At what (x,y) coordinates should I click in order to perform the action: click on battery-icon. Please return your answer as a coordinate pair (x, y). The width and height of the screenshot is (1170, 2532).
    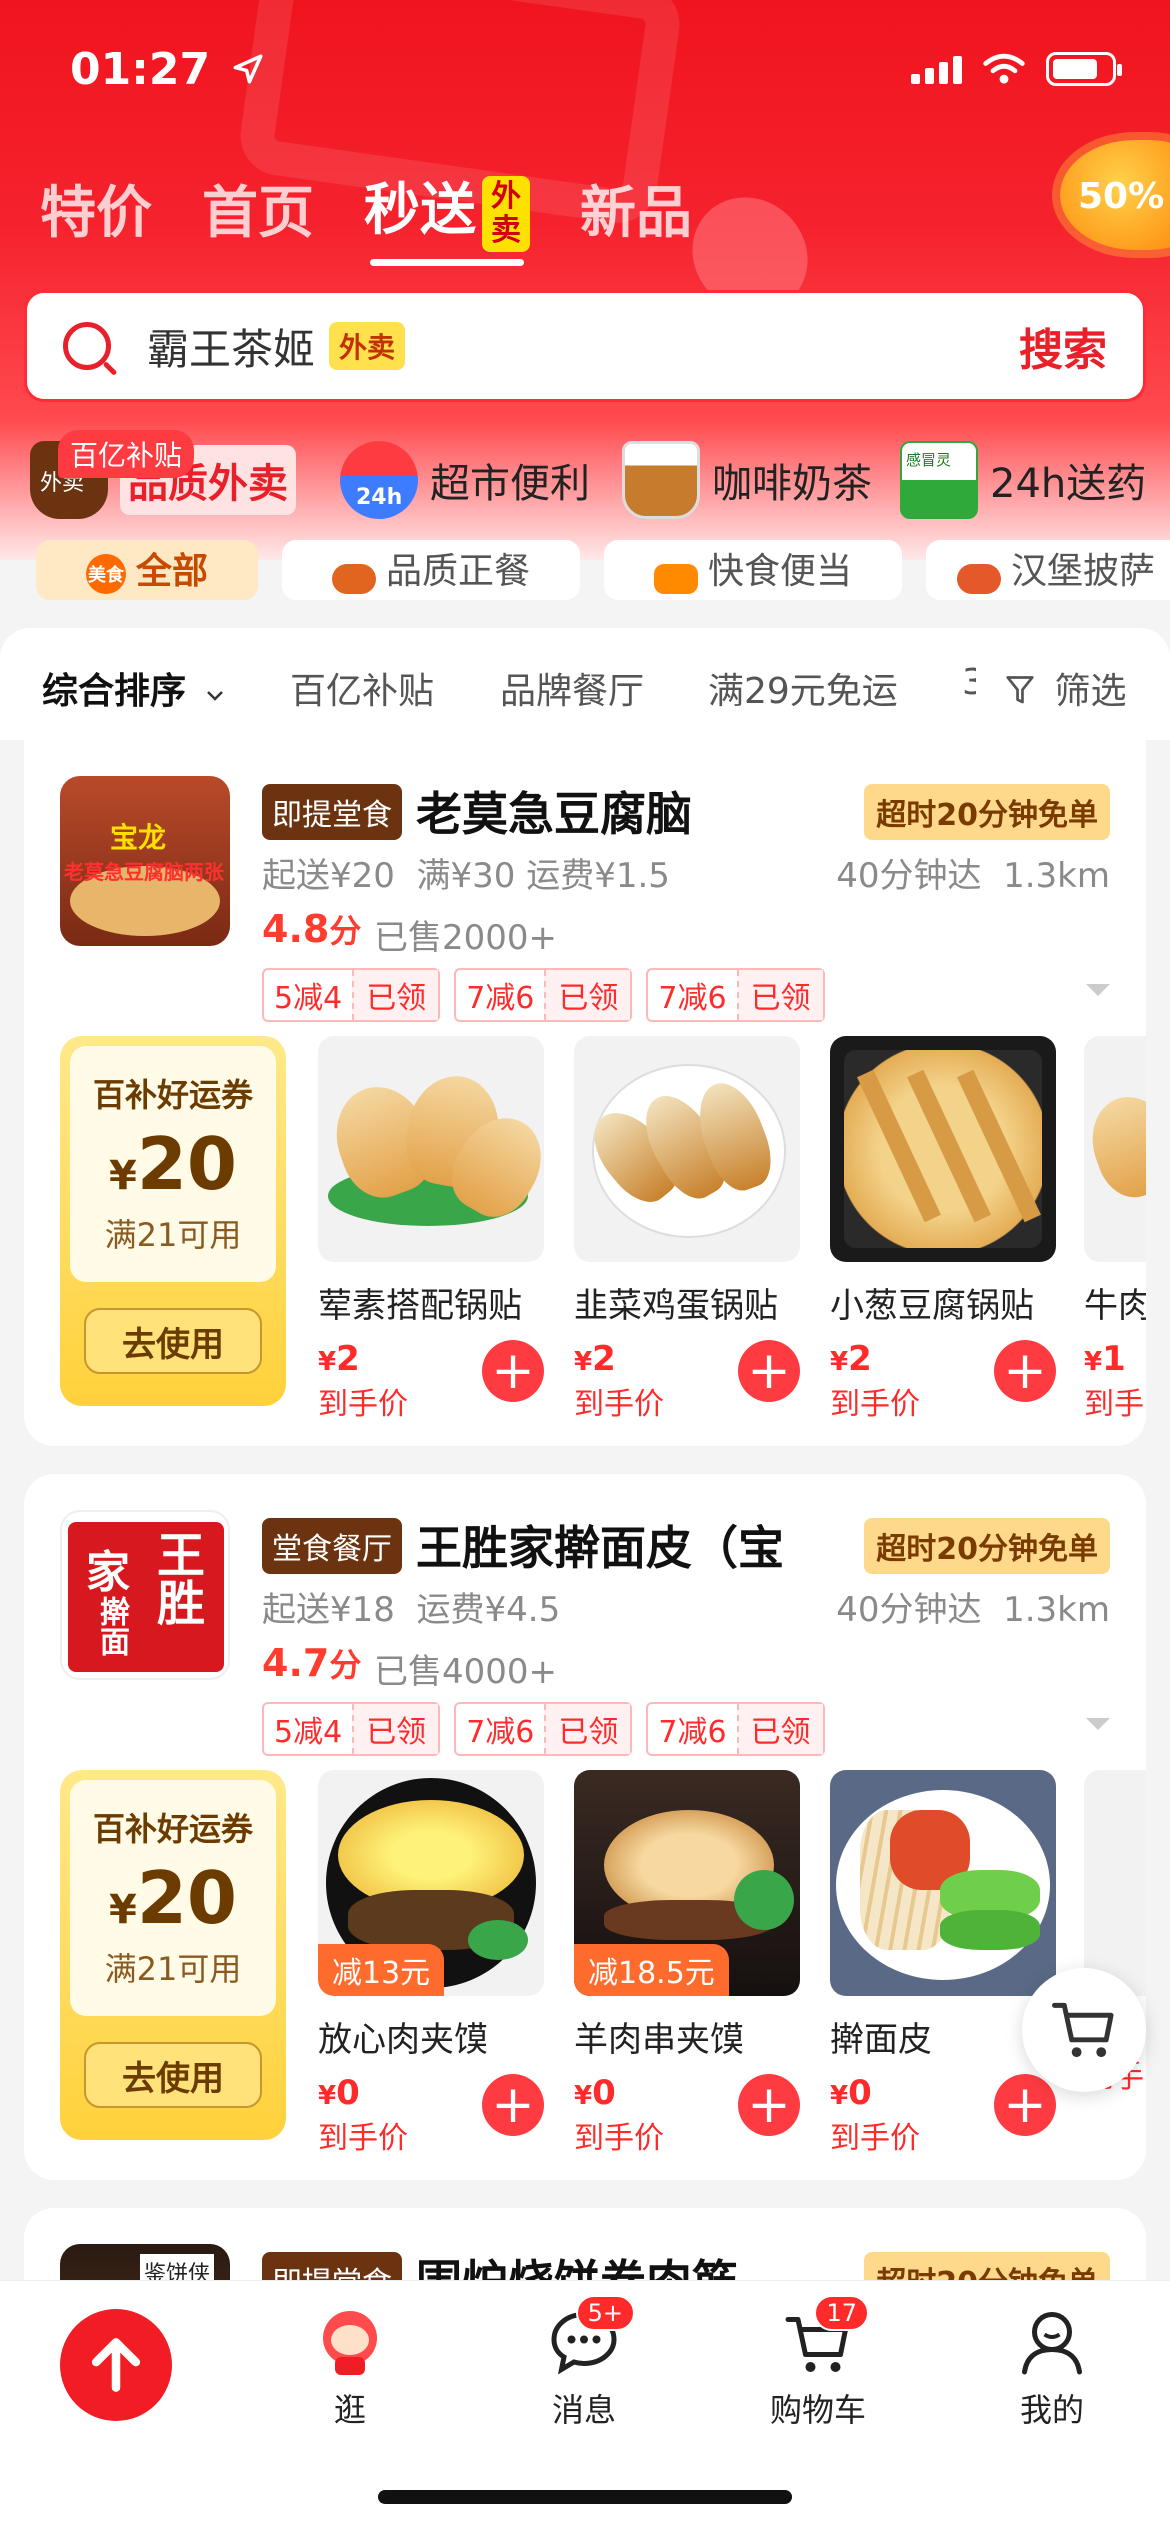
    Looking at the image, I should click on (1084, 69).